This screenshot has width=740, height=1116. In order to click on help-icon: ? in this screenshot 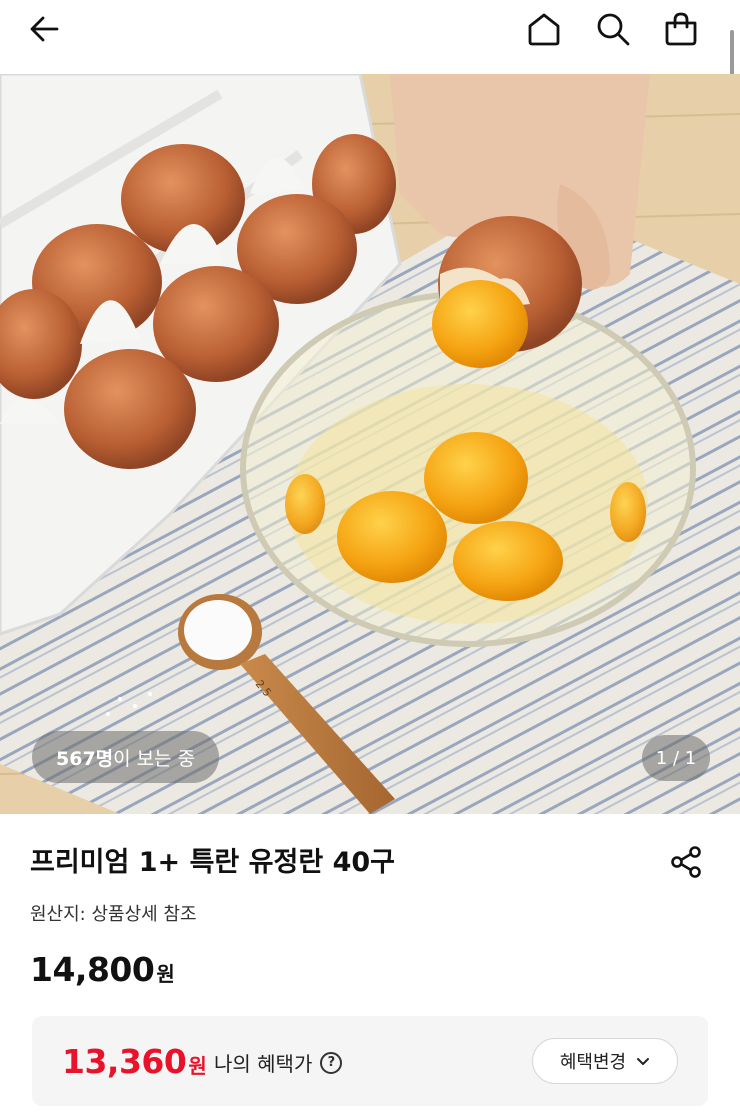, I will do `click(331, 1062)`.